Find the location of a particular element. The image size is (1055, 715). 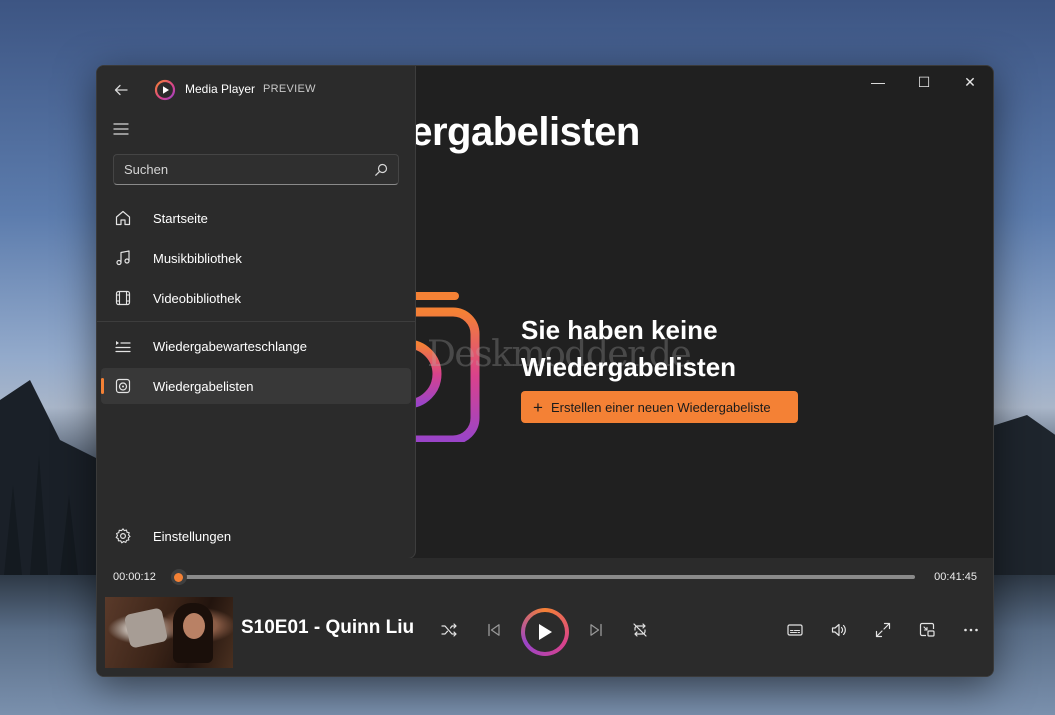

shuffle-button is located at coordinates (449, 630).